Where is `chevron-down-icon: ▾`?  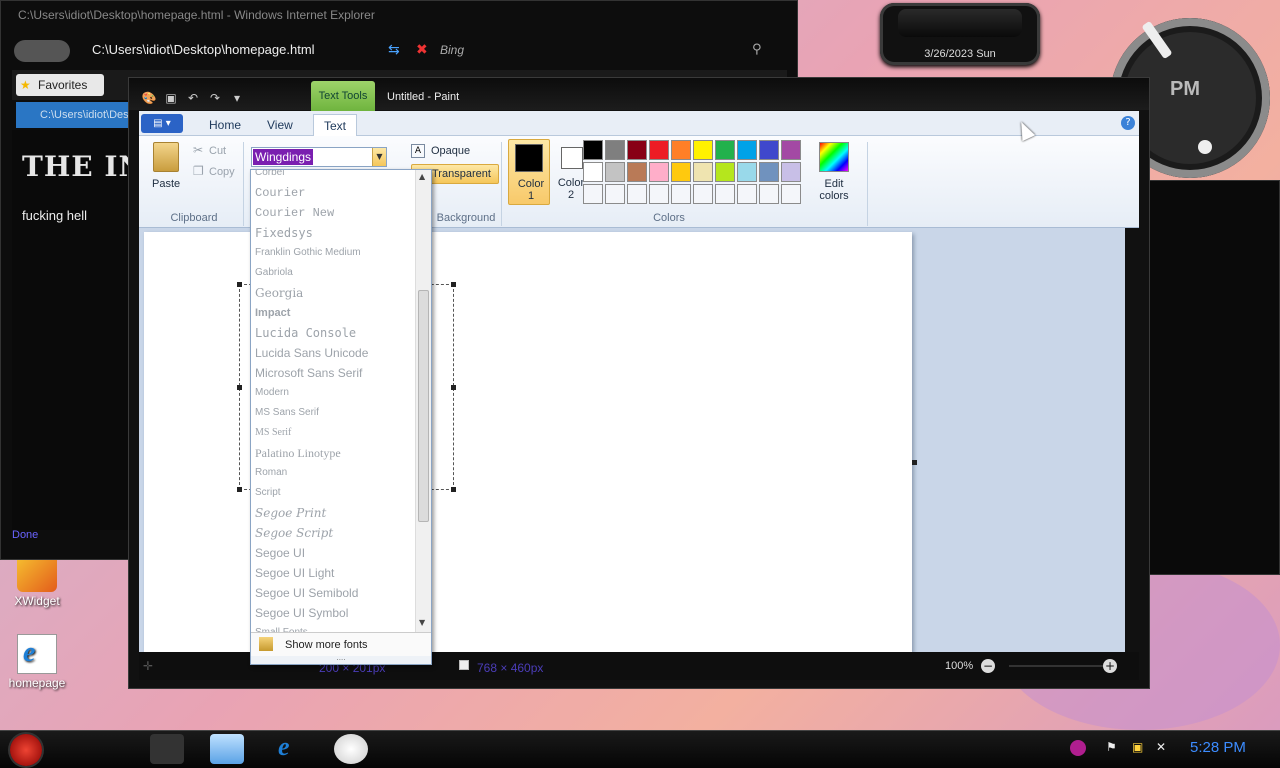 chevron-down-icon: ▾ is located at coordinates (237, 98).